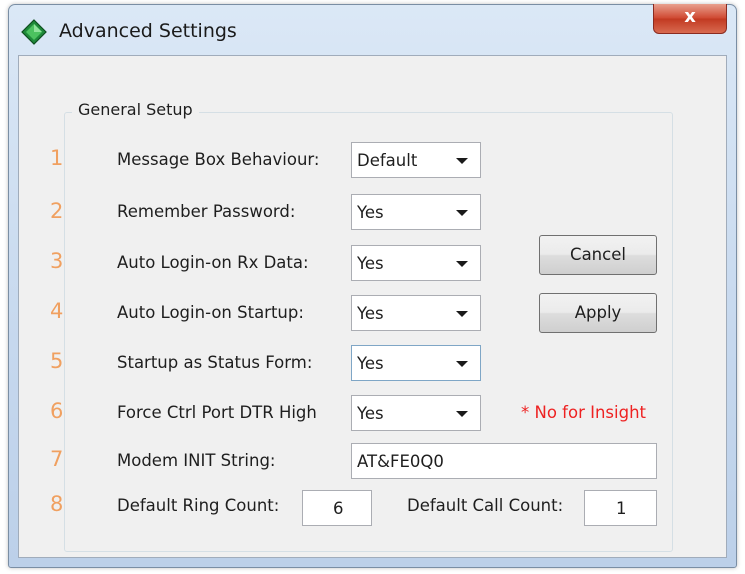  I want to click on close-button: x, so click(690, 19).